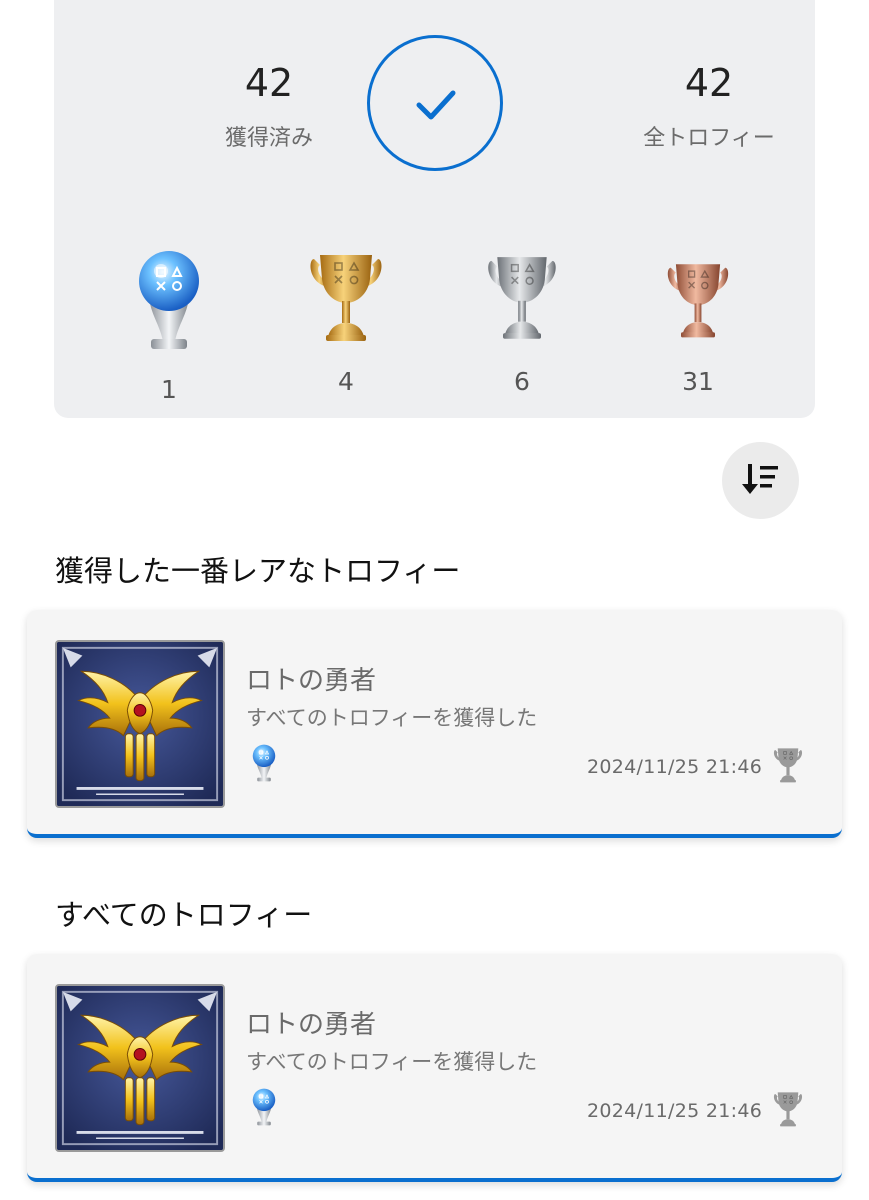 The width and height of the screenshot is (869, 1200). I want to click on earned-stat: 42 獲得済み, so click(269, 108).